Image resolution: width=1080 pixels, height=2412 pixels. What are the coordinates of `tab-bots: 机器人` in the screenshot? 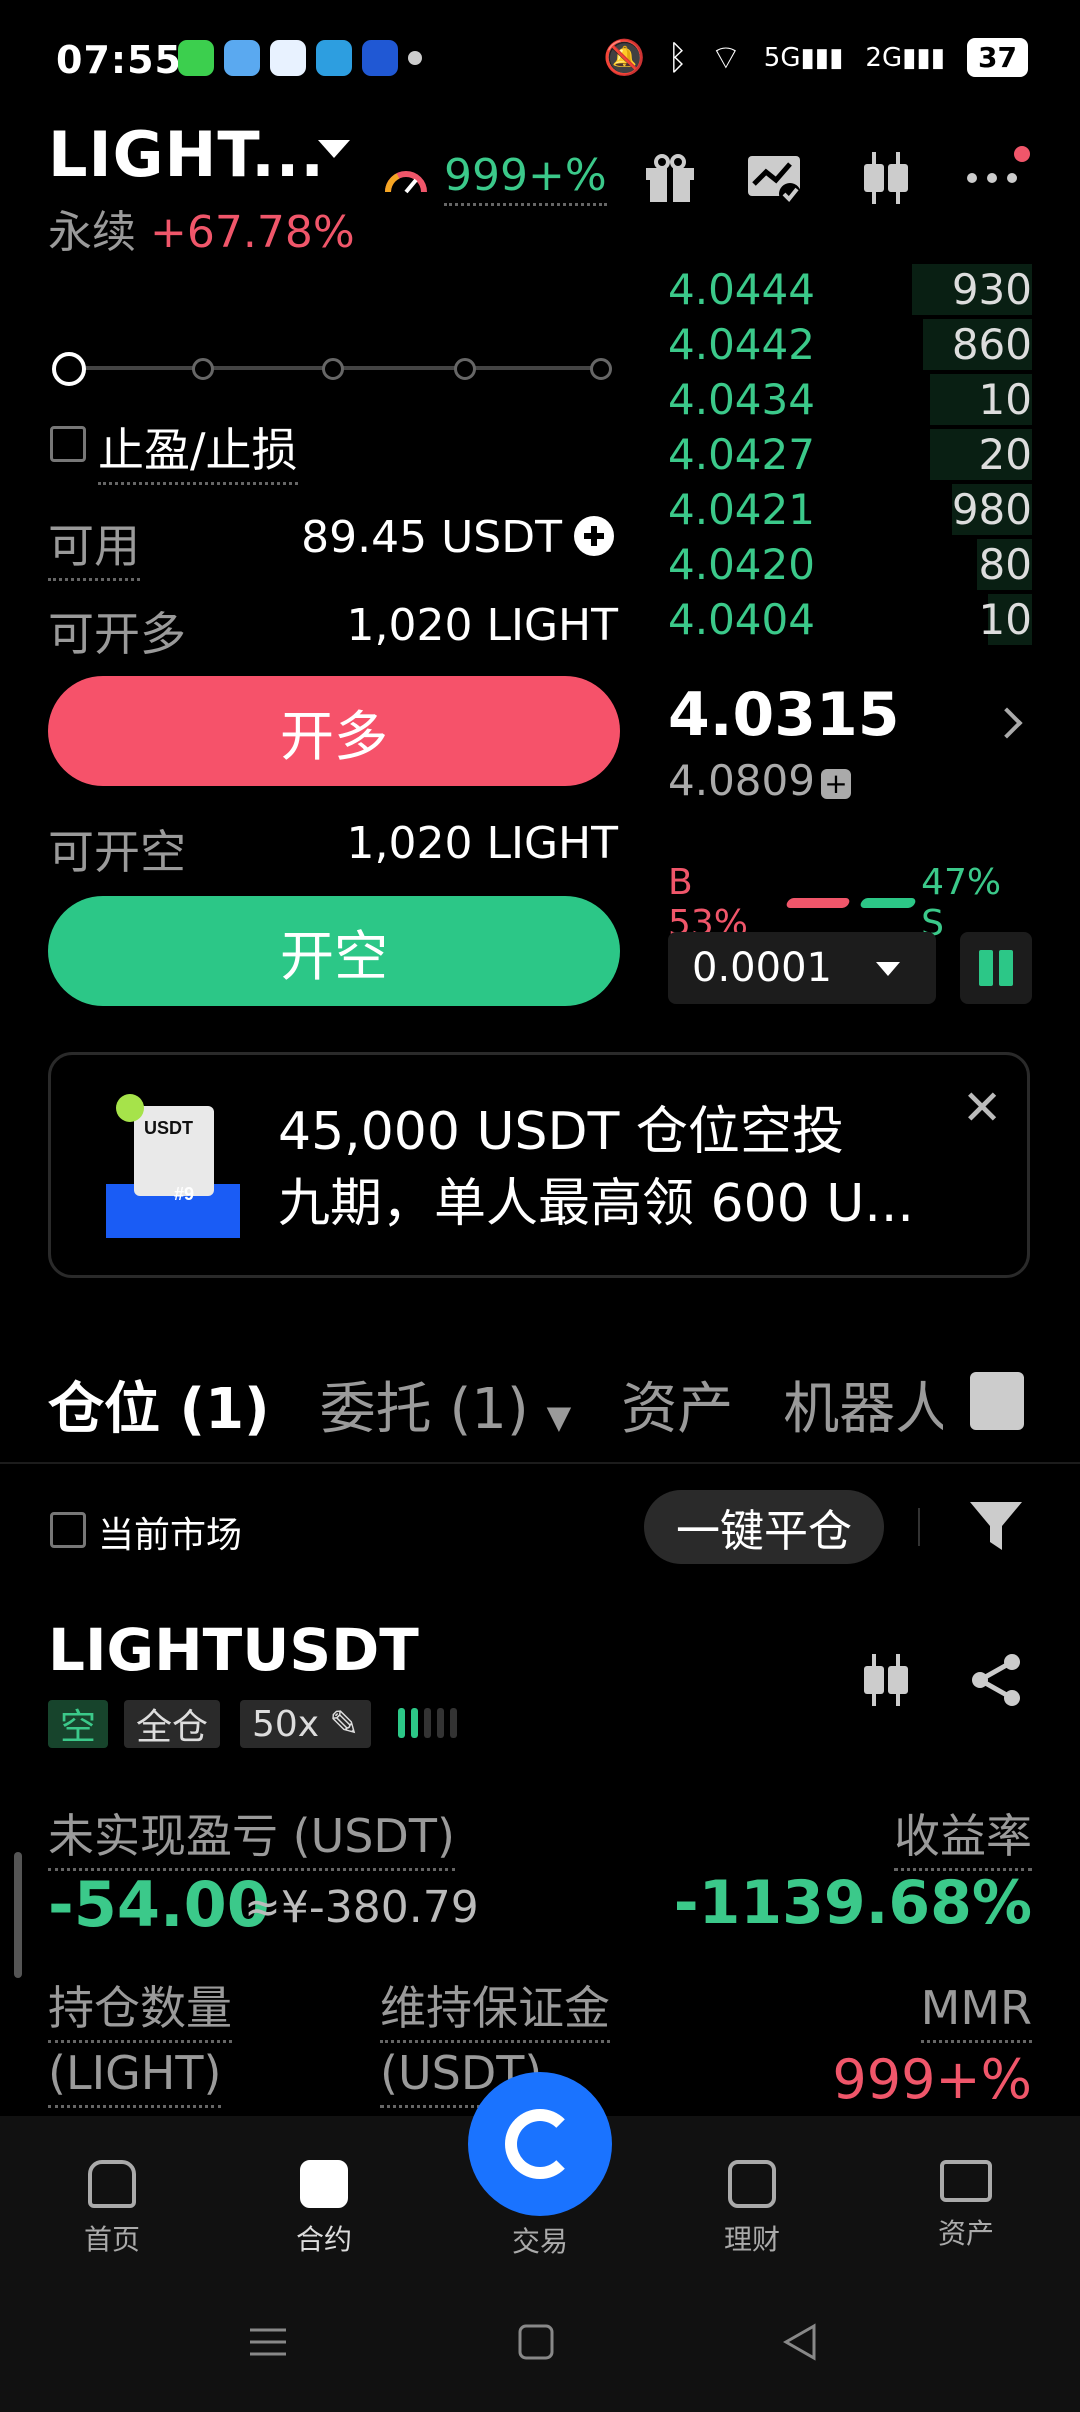 It's located at (863, 1404).